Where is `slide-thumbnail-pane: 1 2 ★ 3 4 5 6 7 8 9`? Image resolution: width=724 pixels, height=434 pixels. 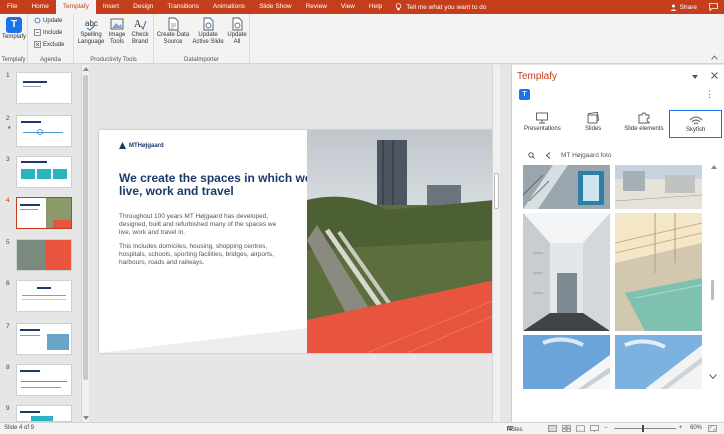 slide-thumbnail-pane: 1 2 ★ 3 4 5 6 7 8 9 is located at coordinates (45, 243).